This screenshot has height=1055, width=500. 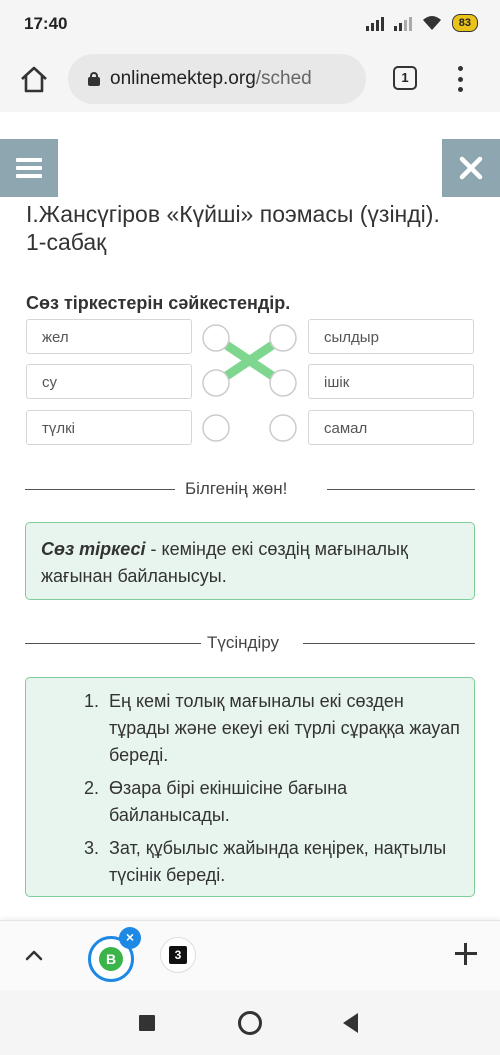 What do you see at coordinates (391, 381) in the screenshot?
I see `right-word-2: ішік` at bounding box center [391, 381].